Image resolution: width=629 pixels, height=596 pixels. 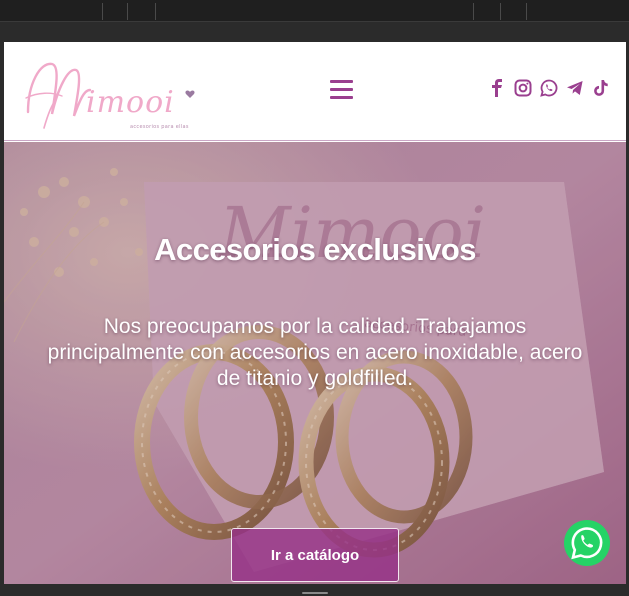 I want to click on instagram-icon, so click(x=523, y=88).